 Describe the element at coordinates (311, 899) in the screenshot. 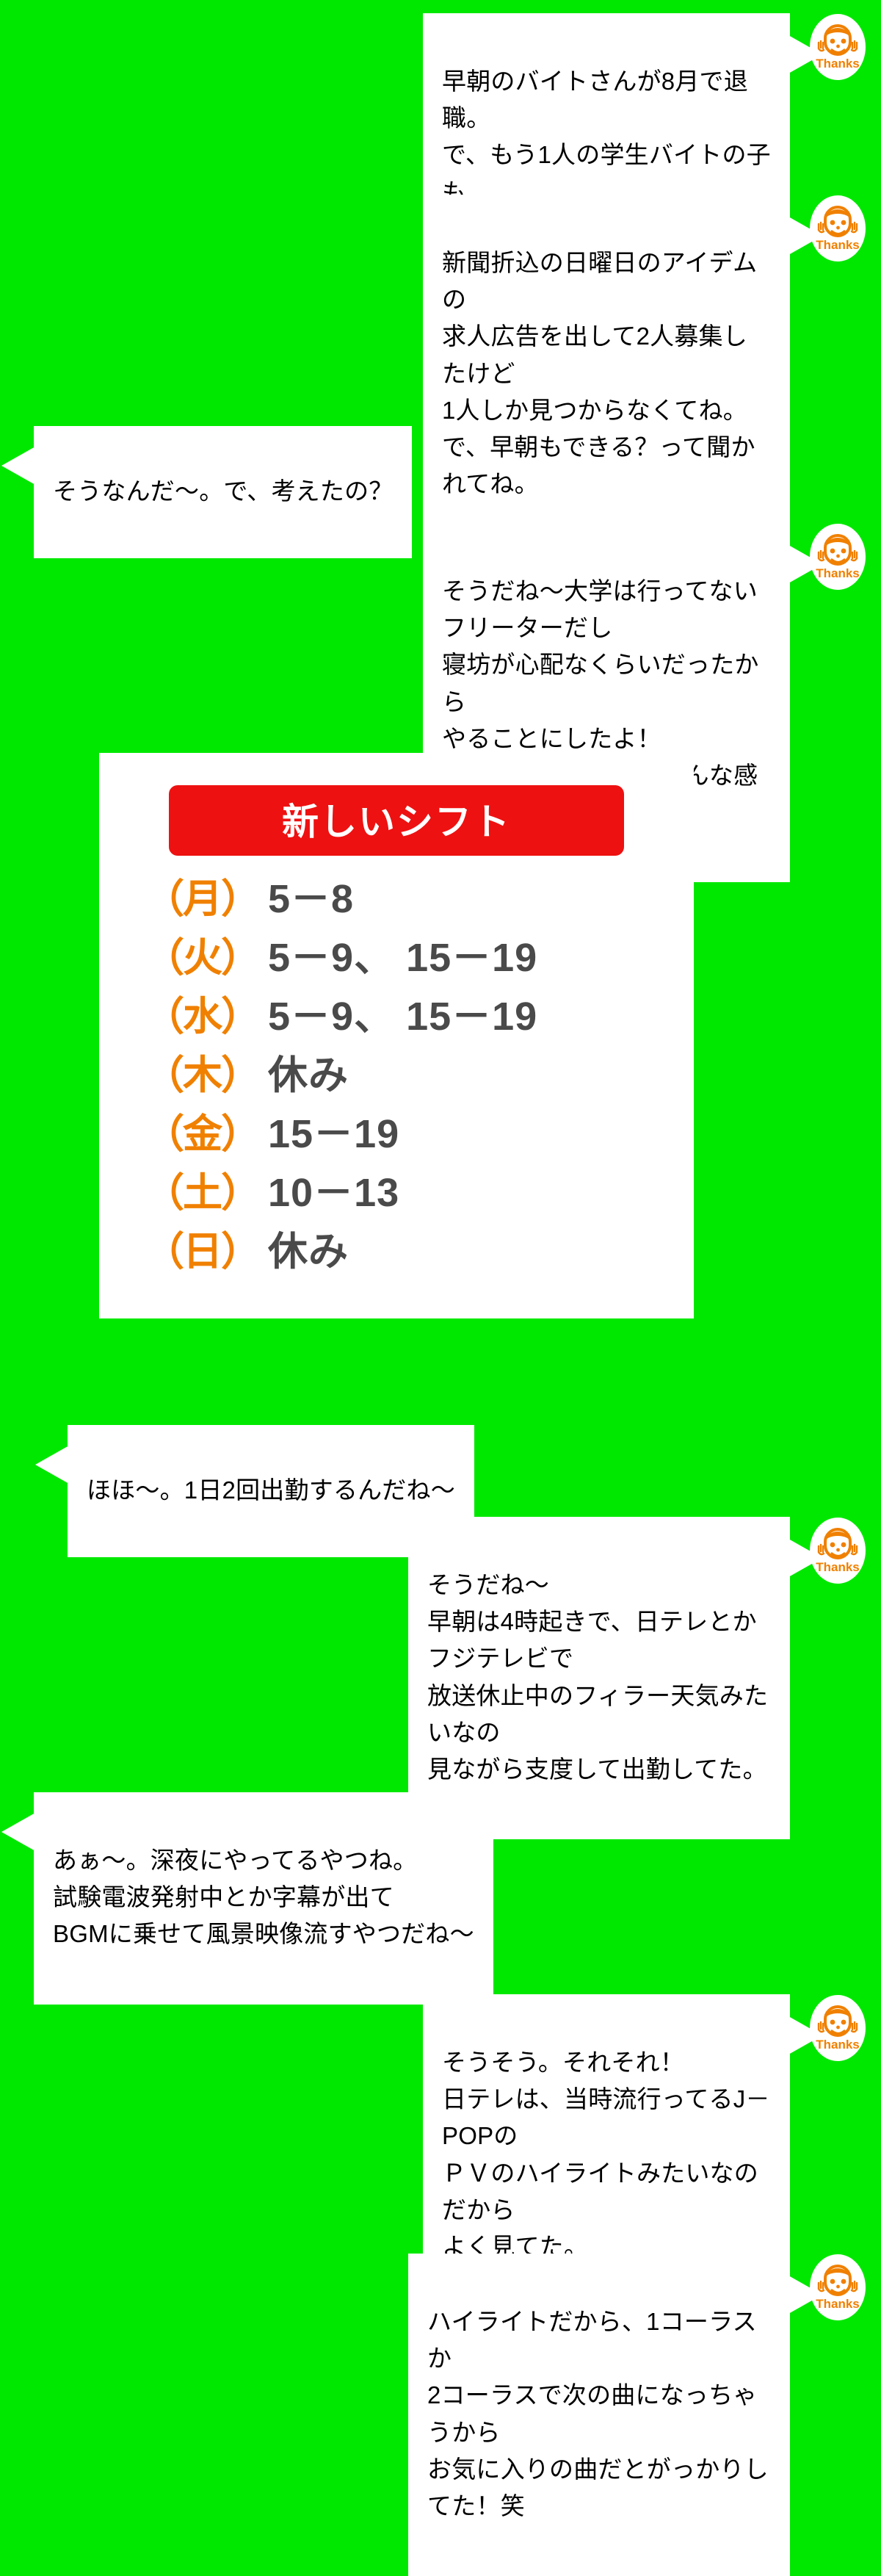

I see `shift-time-value: 5－8` at that location.